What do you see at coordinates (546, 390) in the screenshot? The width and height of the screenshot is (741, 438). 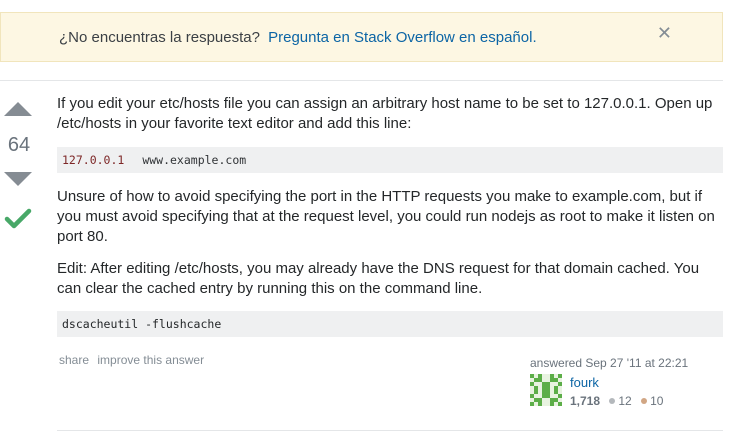 I see `avatar` at bounding box center [546, 390].